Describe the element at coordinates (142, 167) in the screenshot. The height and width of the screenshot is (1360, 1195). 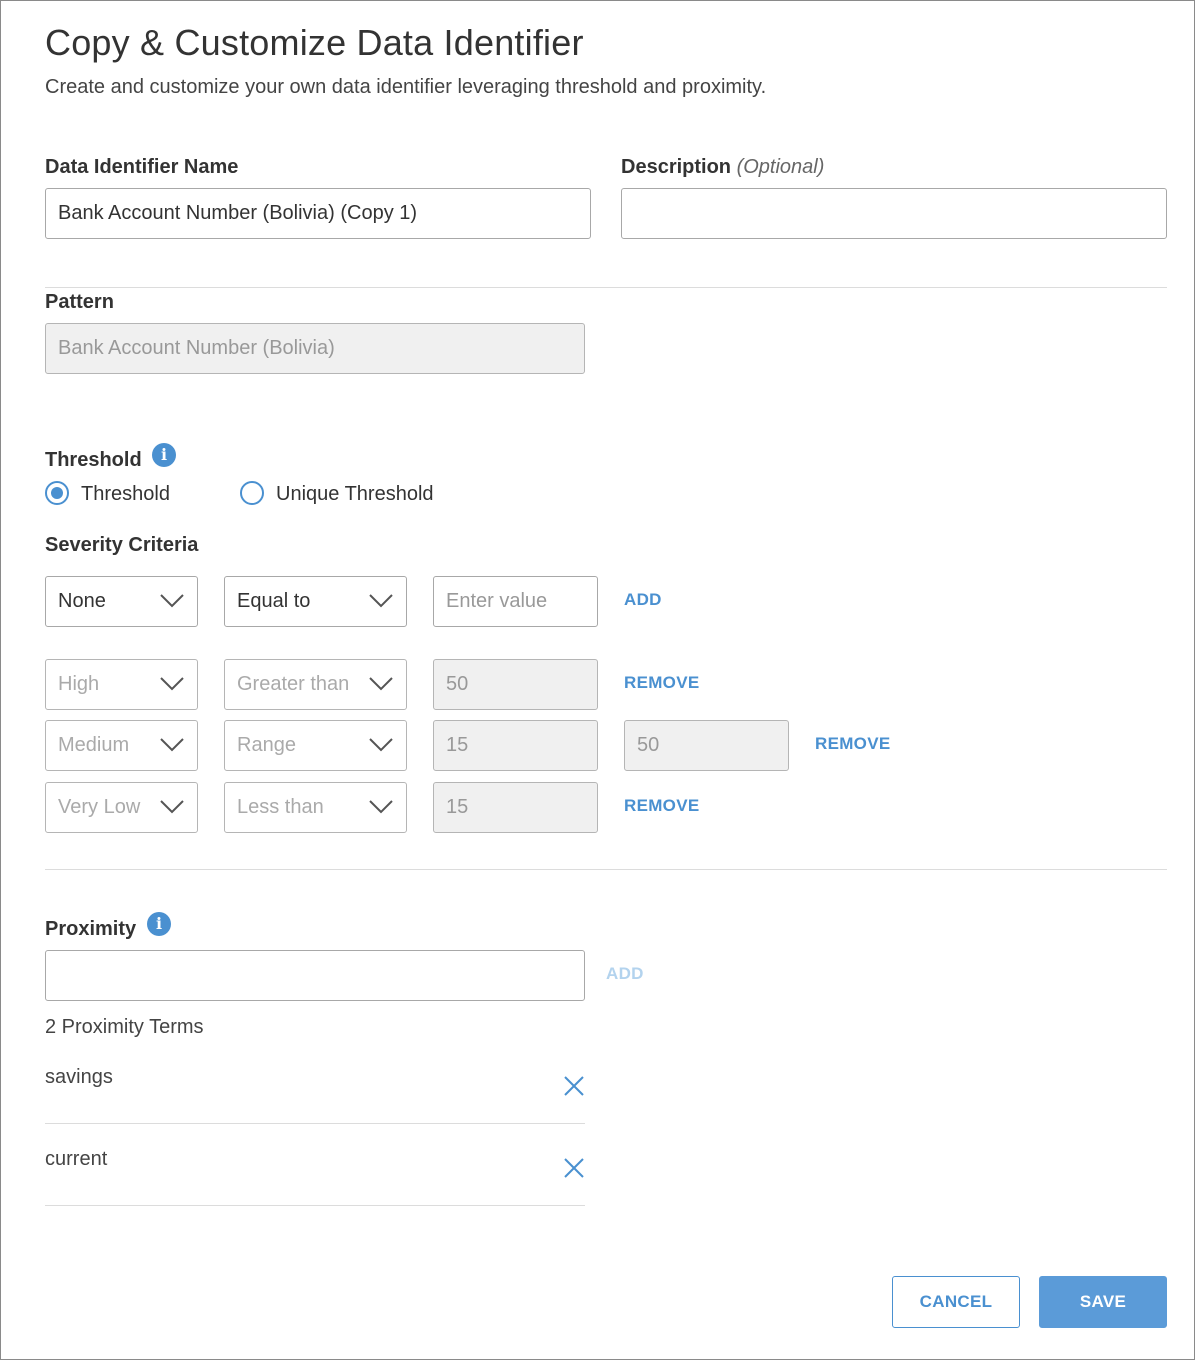
I see `name-label: Data Identifier Name` at that location.